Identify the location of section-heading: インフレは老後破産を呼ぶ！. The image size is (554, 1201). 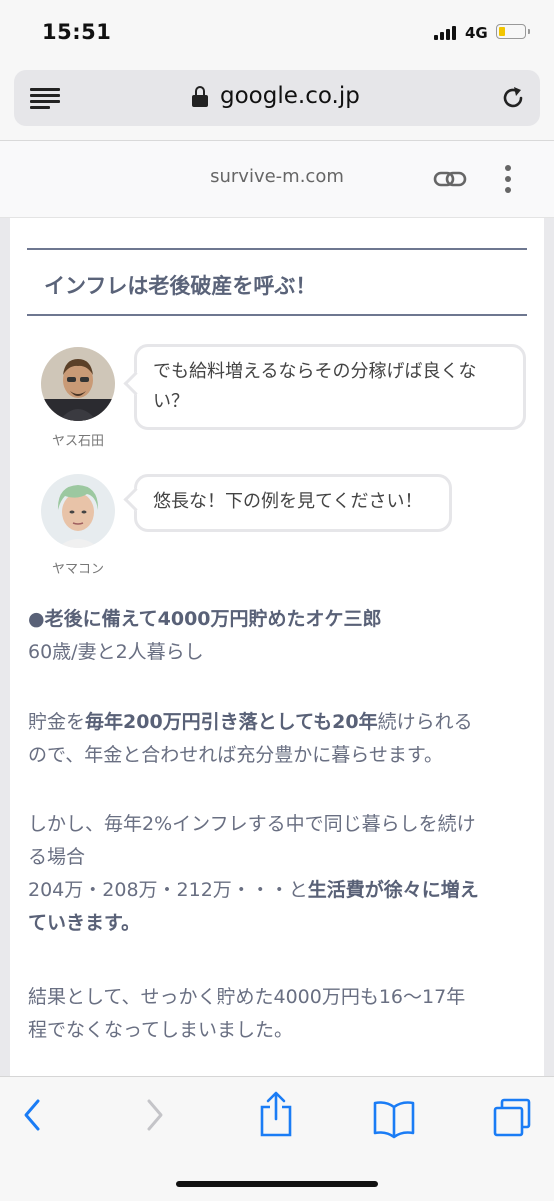
(277, 282).